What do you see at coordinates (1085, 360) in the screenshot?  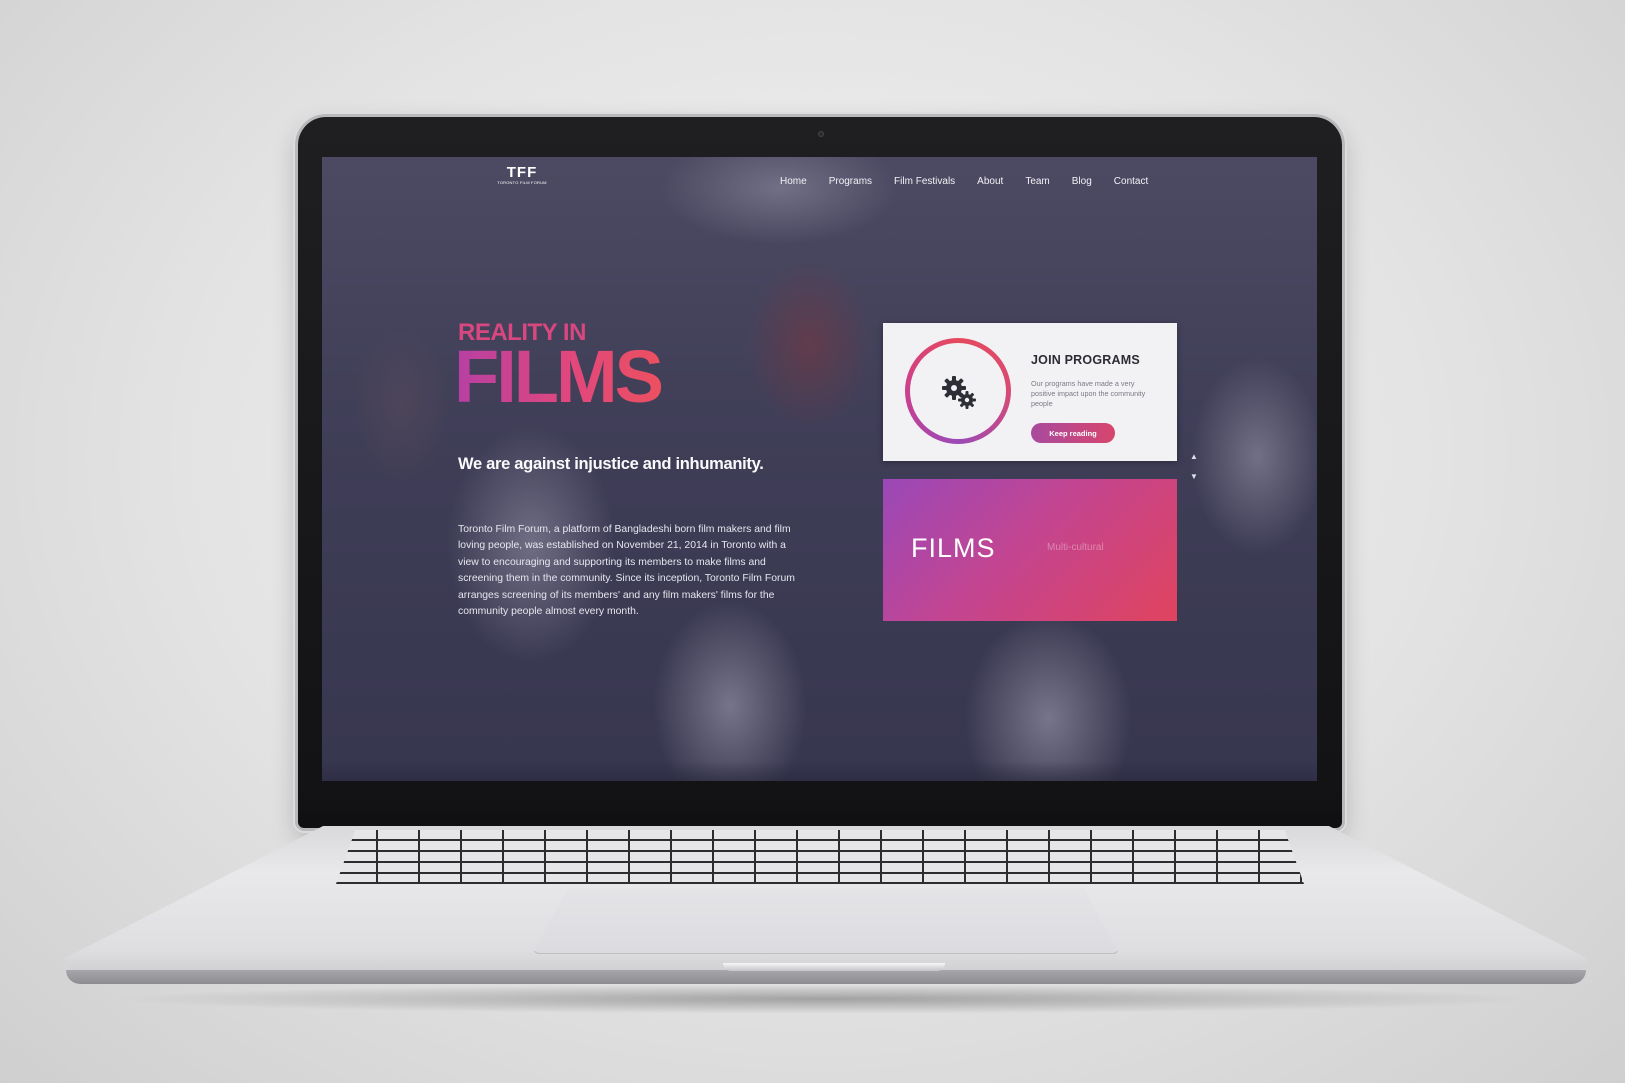 I see `card-title: JOIN PROGRAMS` at bounding box center [1085, 360].